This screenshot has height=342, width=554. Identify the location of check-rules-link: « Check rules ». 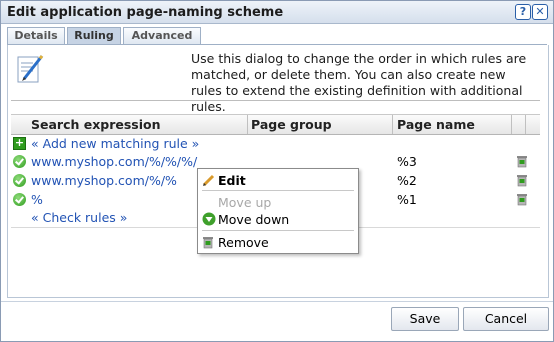
(79, 217).